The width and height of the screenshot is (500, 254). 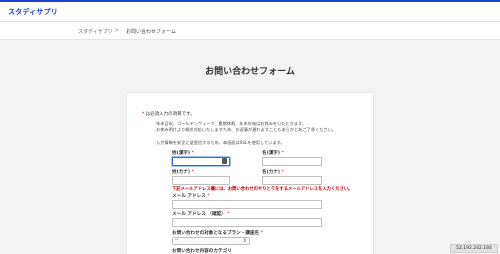 I want to click on breadcrumb-current: お問い合わせフォーム, so click(x=151, y=32).